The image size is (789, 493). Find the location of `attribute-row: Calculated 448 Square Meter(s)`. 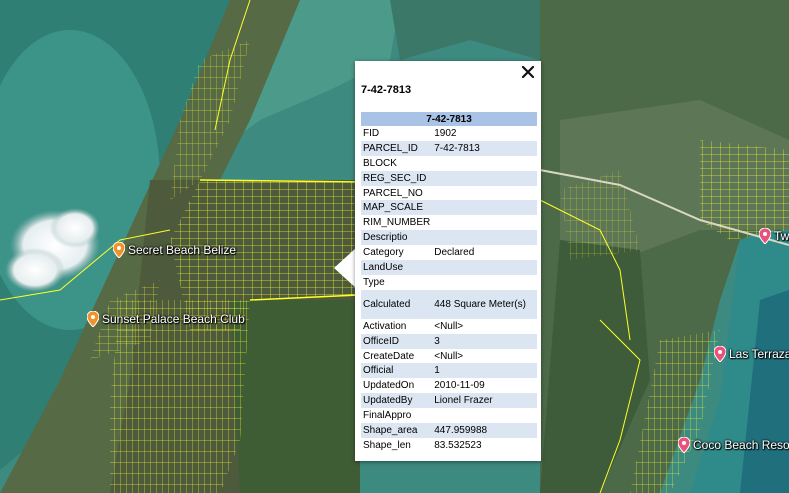

attribute-row: Calculated 448 Square Meter(s) is located at coordinates (449, 304).